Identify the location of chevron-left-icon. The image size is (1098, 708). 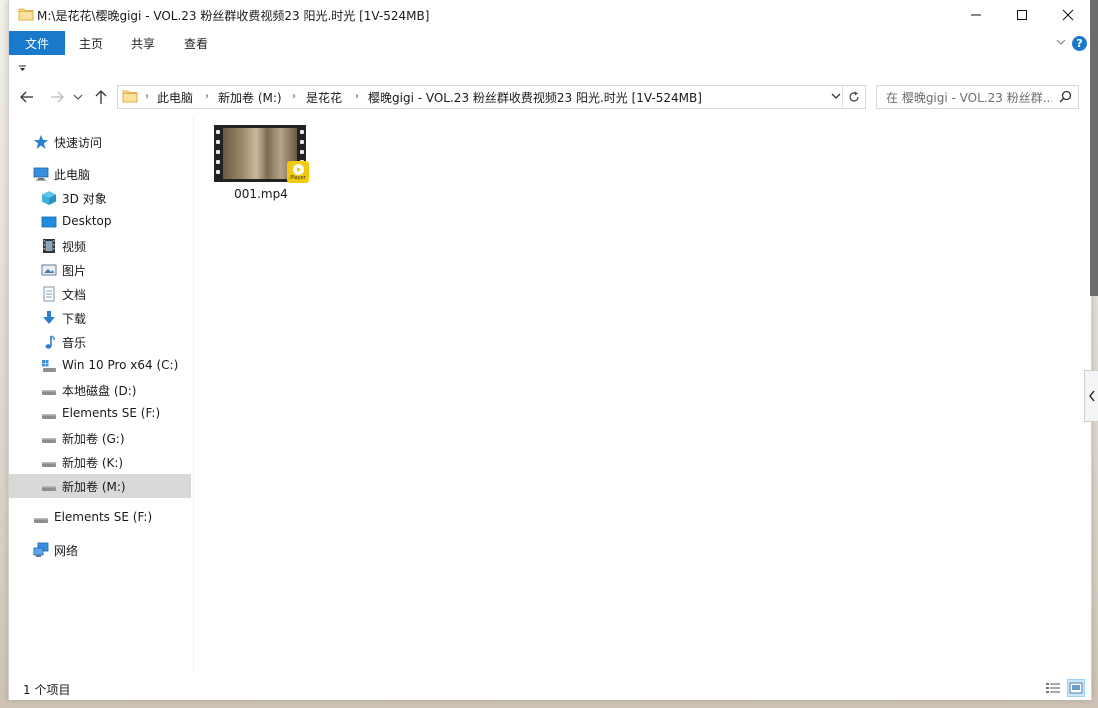
(1092, 396).